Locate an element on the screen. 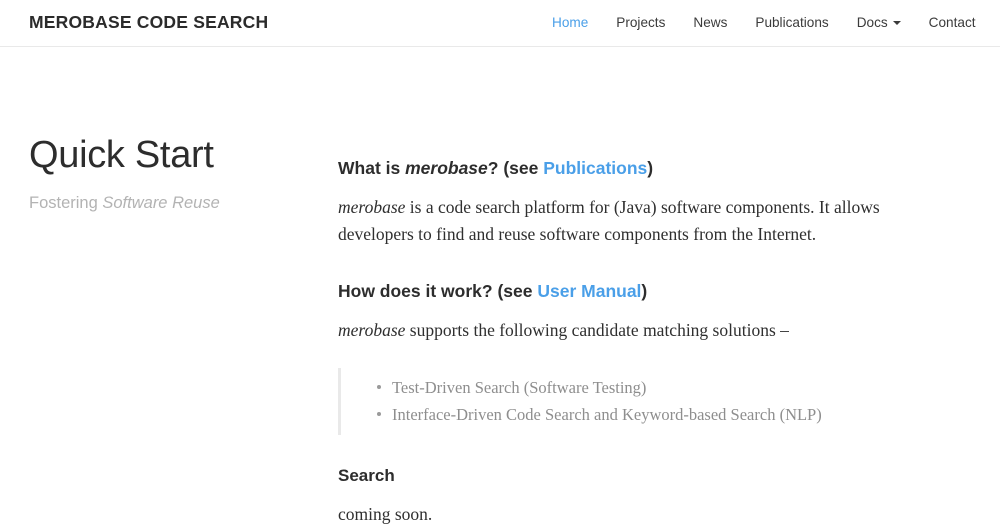 Image resolution: width=1000 pixels, height=526 pixels. nav-label-contact: Contact is located at coordinates (952, 22).